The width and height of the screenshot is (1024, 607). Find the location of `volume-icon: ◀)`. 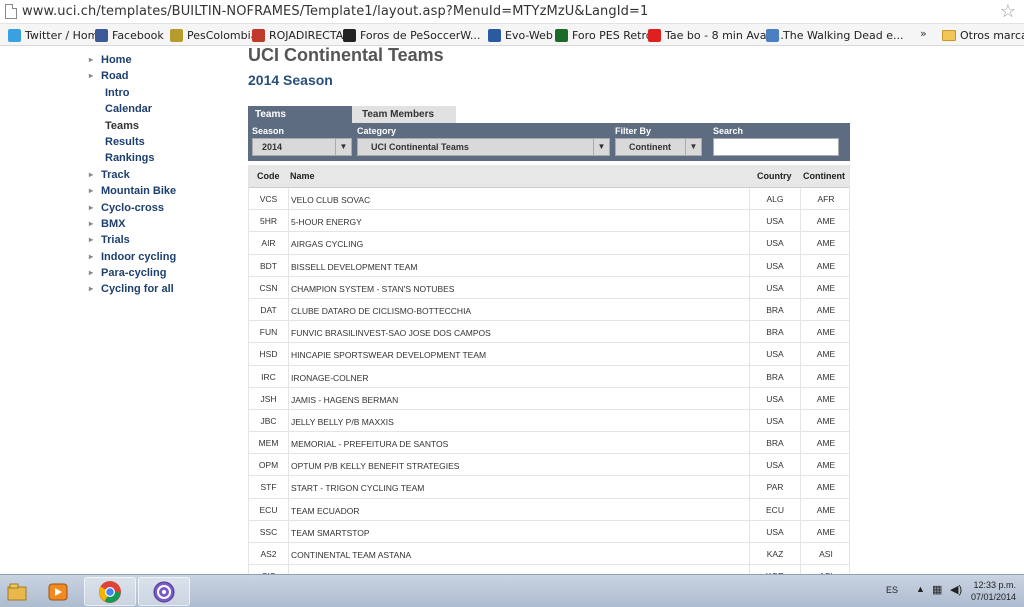

volume-icon: ◀) is located at coordinates (956, 589).